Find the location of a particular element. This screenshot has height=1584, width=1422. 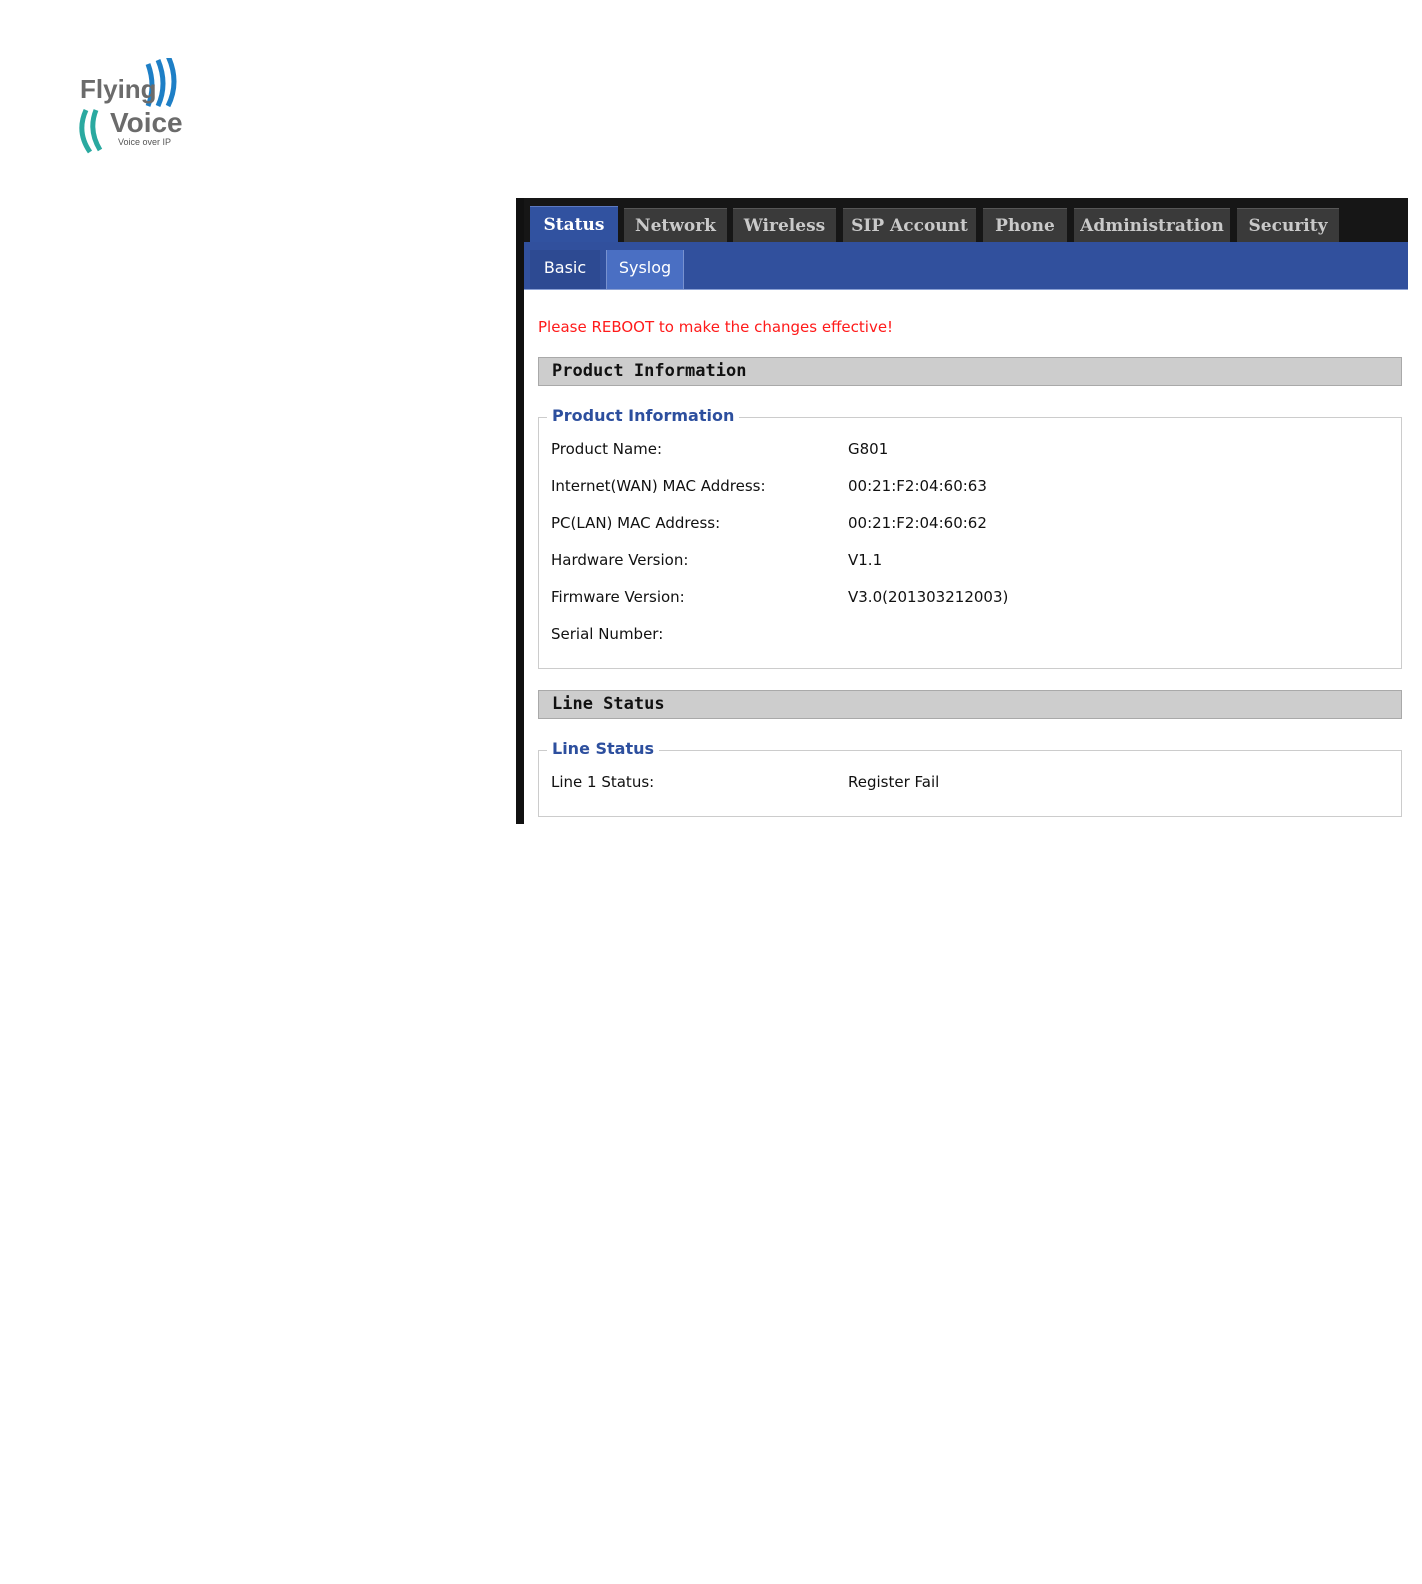

product-name-label: Product Name: is located at coordinates (607, 449).